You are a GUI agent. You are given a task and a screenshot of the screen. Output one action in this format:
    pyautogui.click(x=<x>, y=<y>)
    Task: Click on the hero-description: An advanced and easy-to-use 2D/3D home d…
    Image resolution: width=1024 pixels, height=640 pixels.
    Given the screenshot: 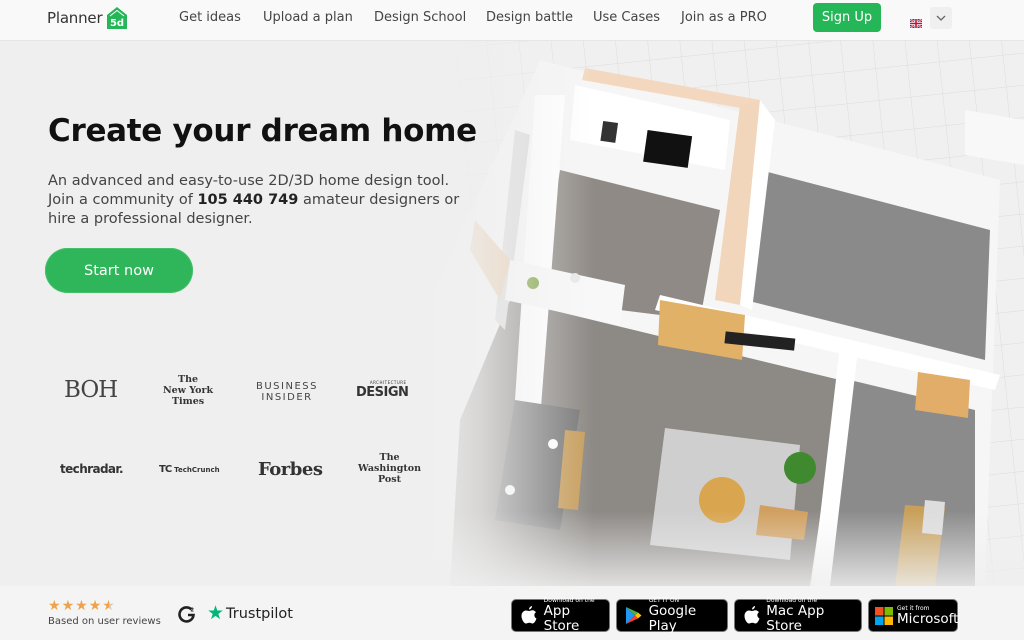 What is the action you would take?
    pyautogui.click(x=258, y=200)
    